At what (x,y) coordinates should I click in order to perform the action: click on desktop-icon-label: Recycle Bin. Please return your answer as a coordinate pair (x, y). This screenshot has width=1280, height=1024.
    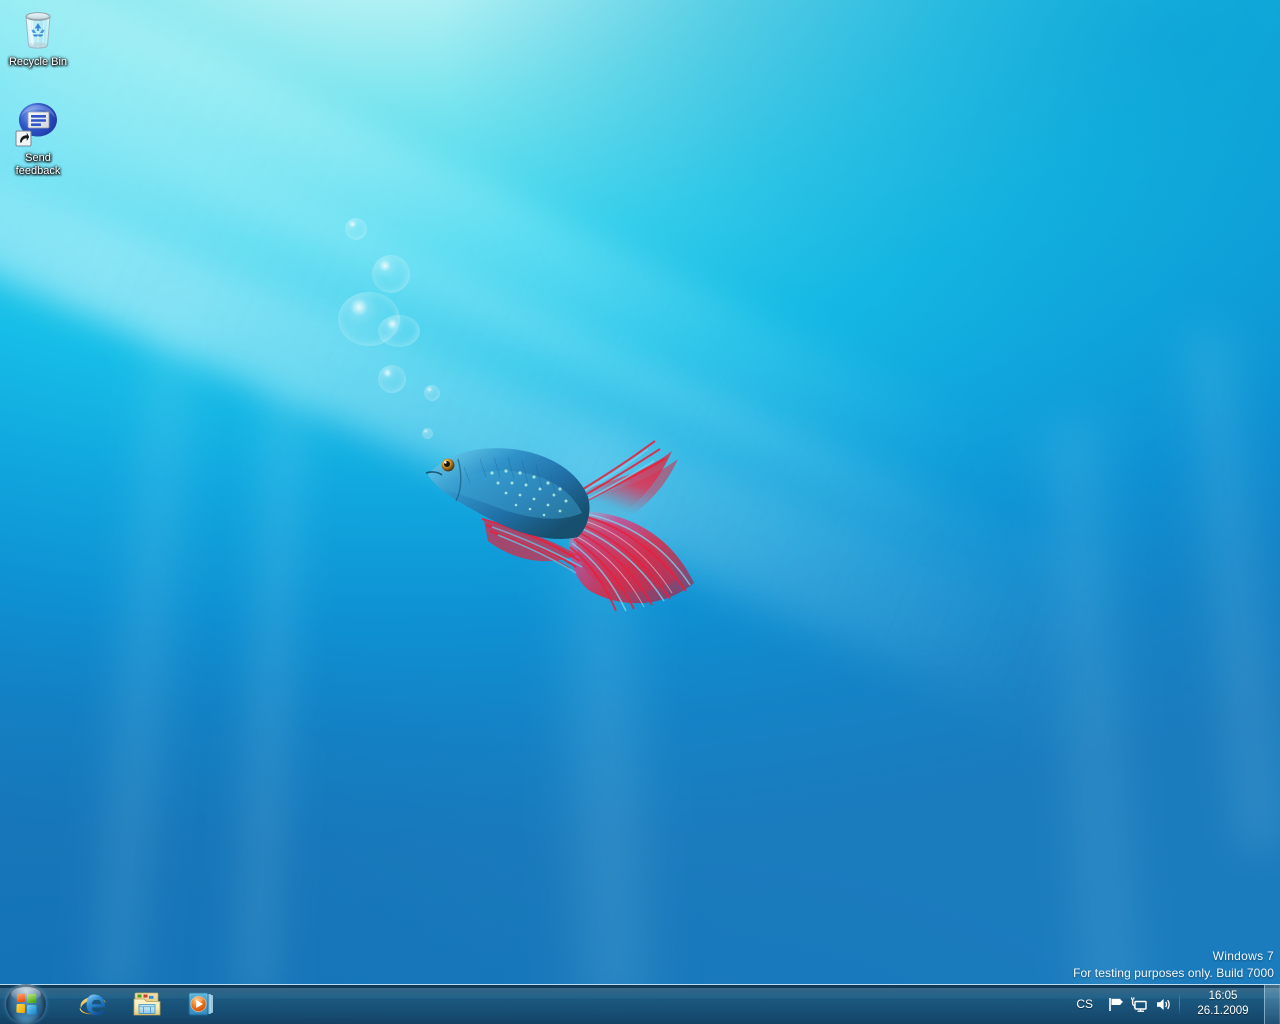
    Looking at the image, I should click on (38, 62).